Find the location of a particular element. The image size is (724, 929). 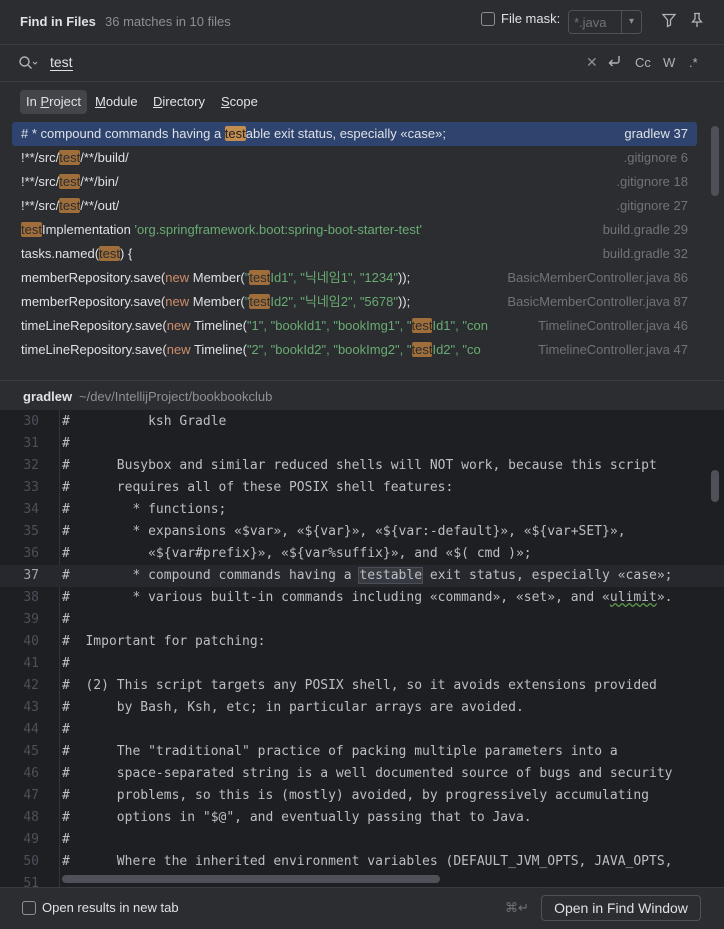

result-location: gradlew 37 is located at coordinates (656, 134).